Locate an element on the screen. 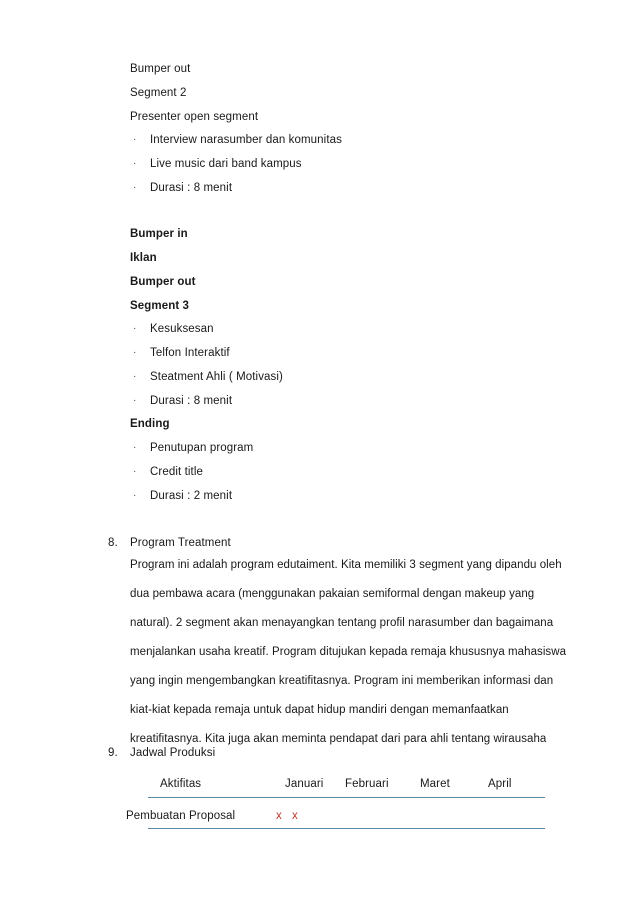 The width and height of the screenshot is (638, 903). table-header-april: April is located at coordinates (500, 784).